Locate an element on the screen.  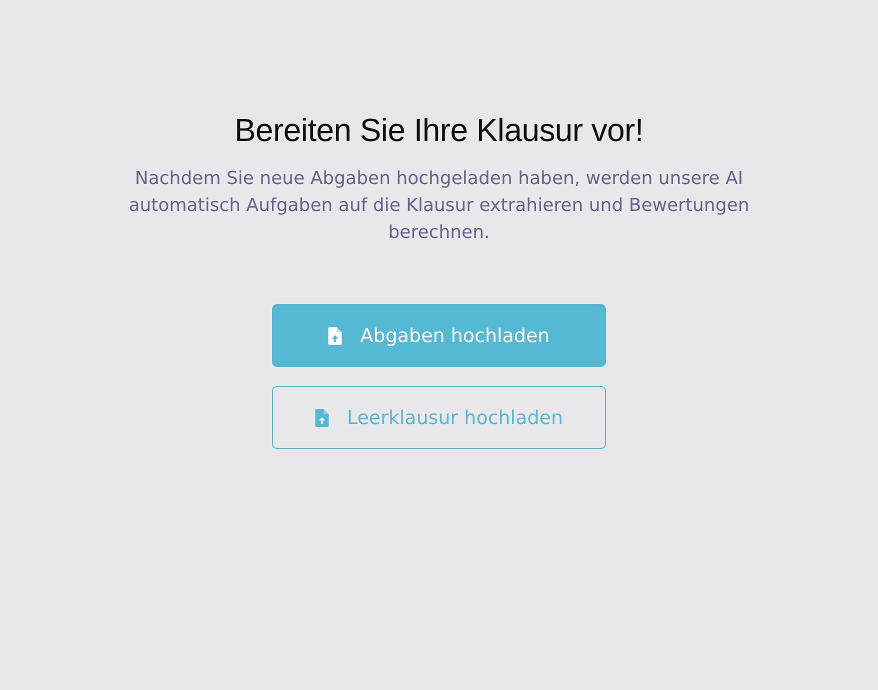
upload-button: Leerklausur hochladen is located at coordinates (439, 417).